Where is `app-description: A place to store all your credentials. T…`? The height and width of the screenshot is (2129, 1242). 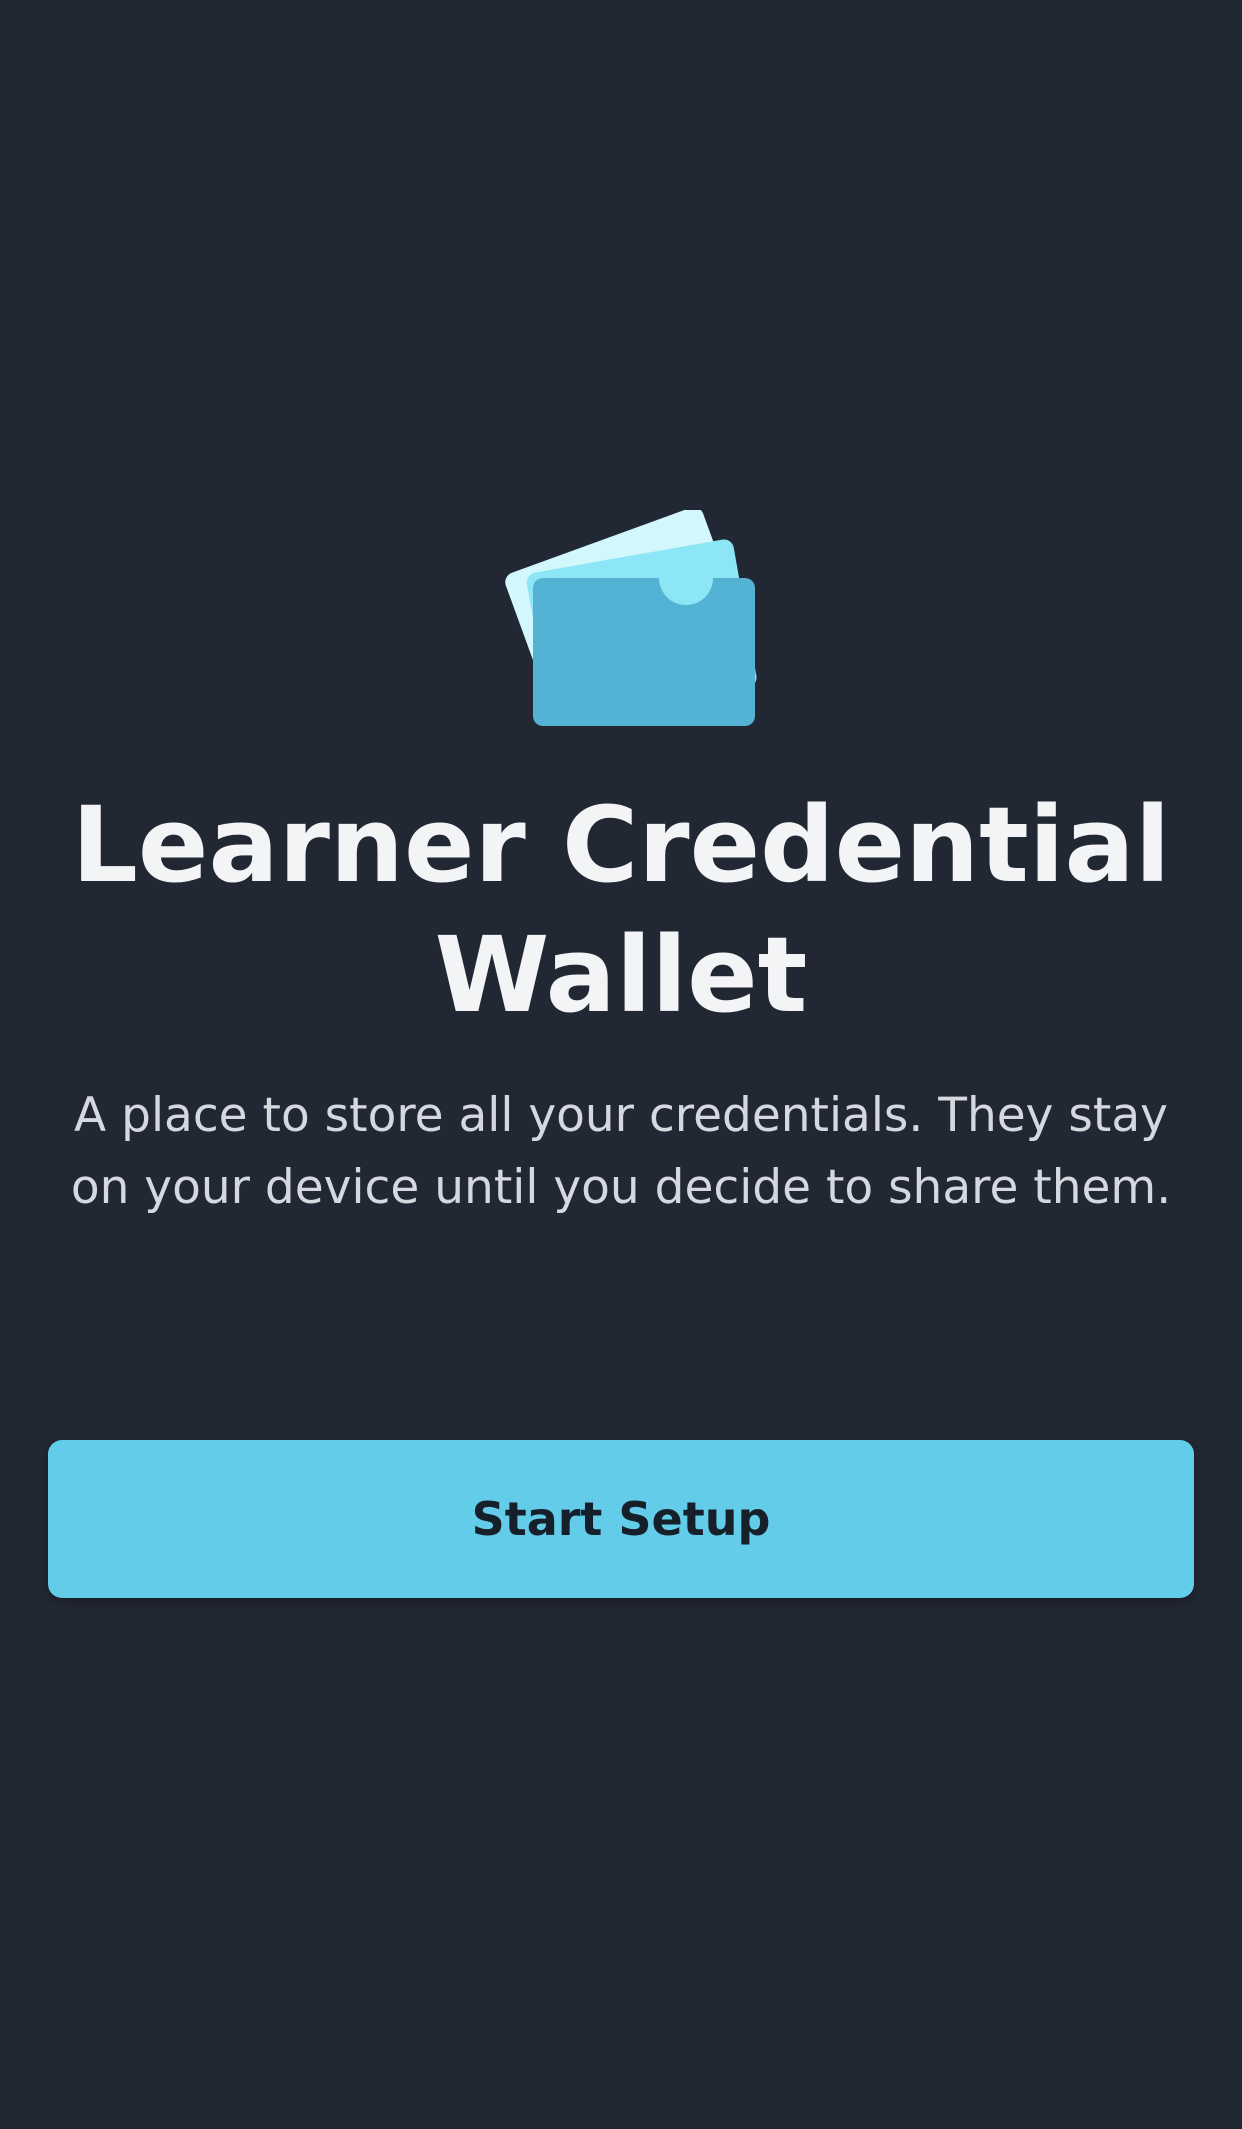
app-description: A place to store all your credentials. T… is located at coordinates (621, 1151).